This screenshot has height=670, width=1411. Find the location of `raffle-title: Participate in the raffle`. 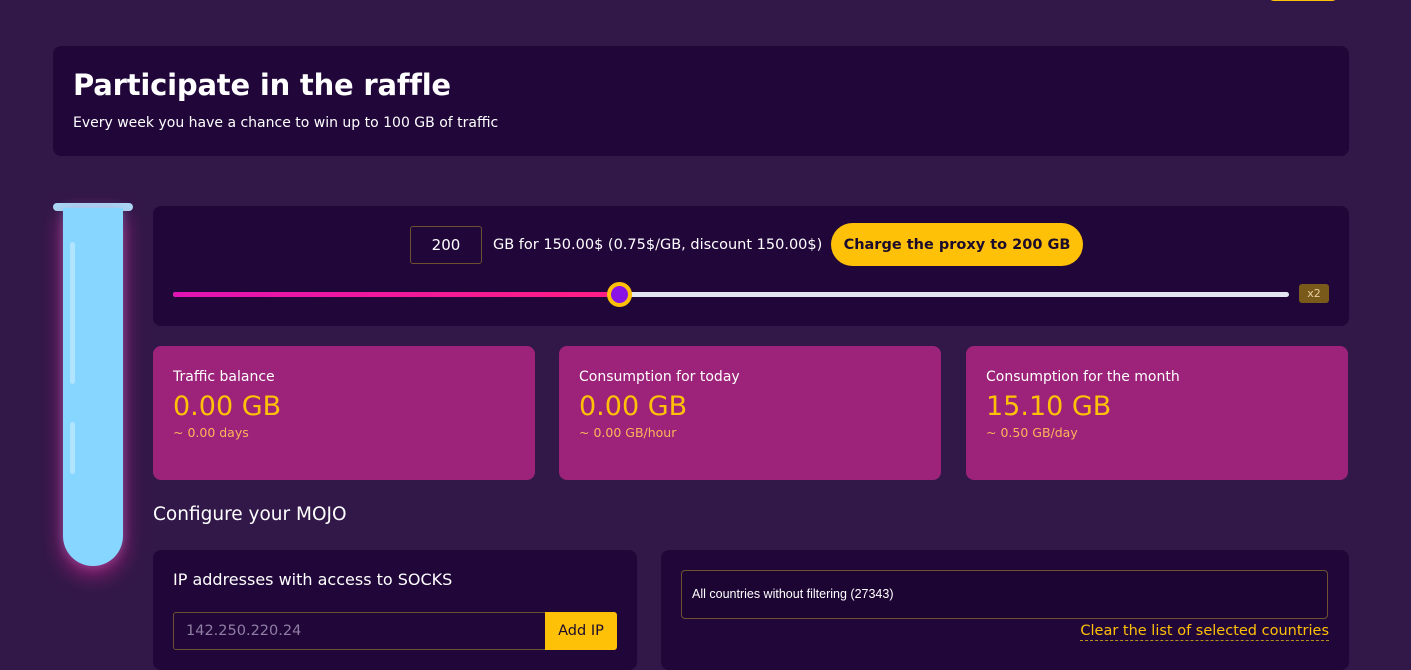

raffle-title: Participate in the raffle is located at coordinates (262, 85).